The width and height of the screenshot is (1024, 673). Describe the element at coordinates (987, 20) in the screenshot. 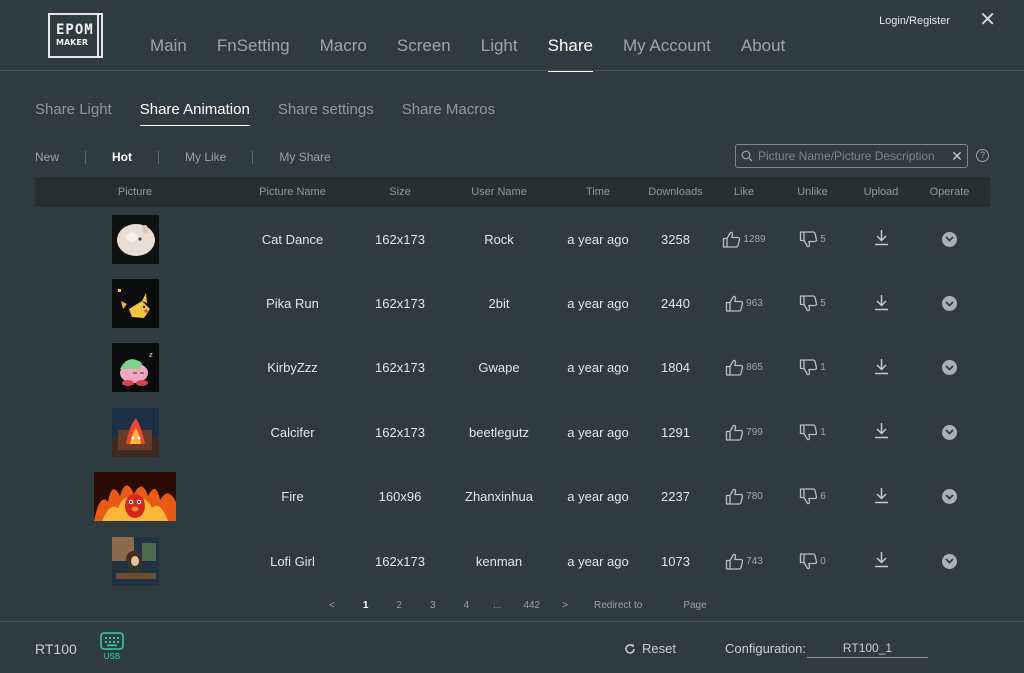

I see `close-icon: ✕` at that location.